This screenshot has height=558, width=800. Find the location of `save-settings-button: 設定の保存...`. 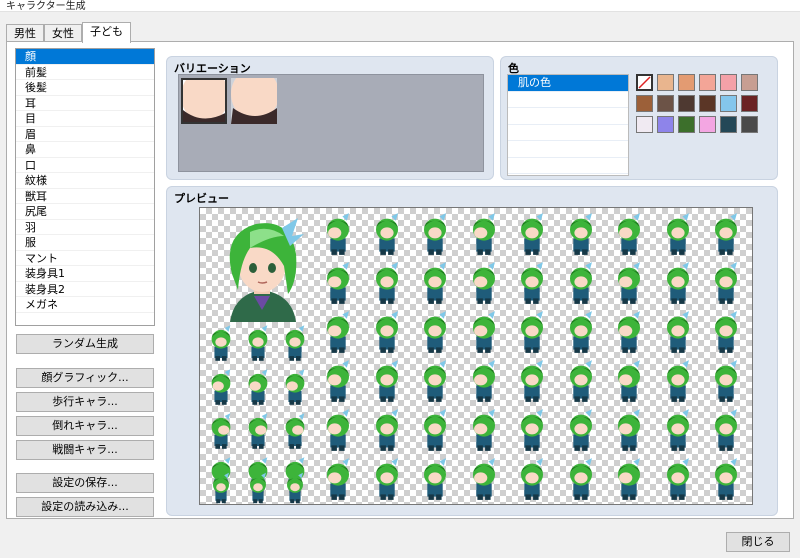

save-settings-button: 設定の保存... is located at coordinates (85, 483).